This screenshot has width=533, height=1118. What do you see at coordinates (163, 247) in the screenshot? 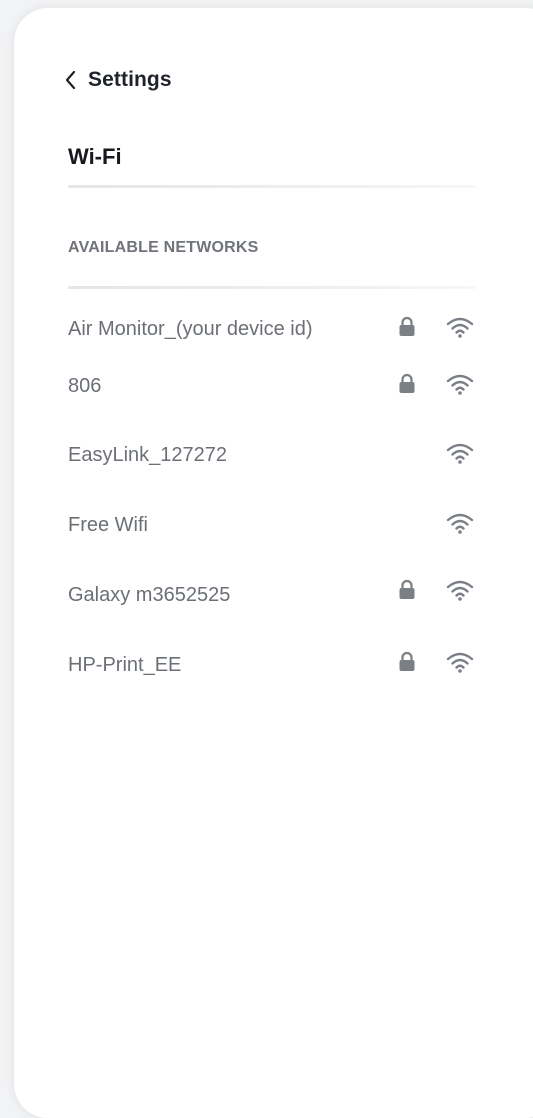
I see `section-label: AVAILABLE NETWORKS` at bounding box center [163, 247].